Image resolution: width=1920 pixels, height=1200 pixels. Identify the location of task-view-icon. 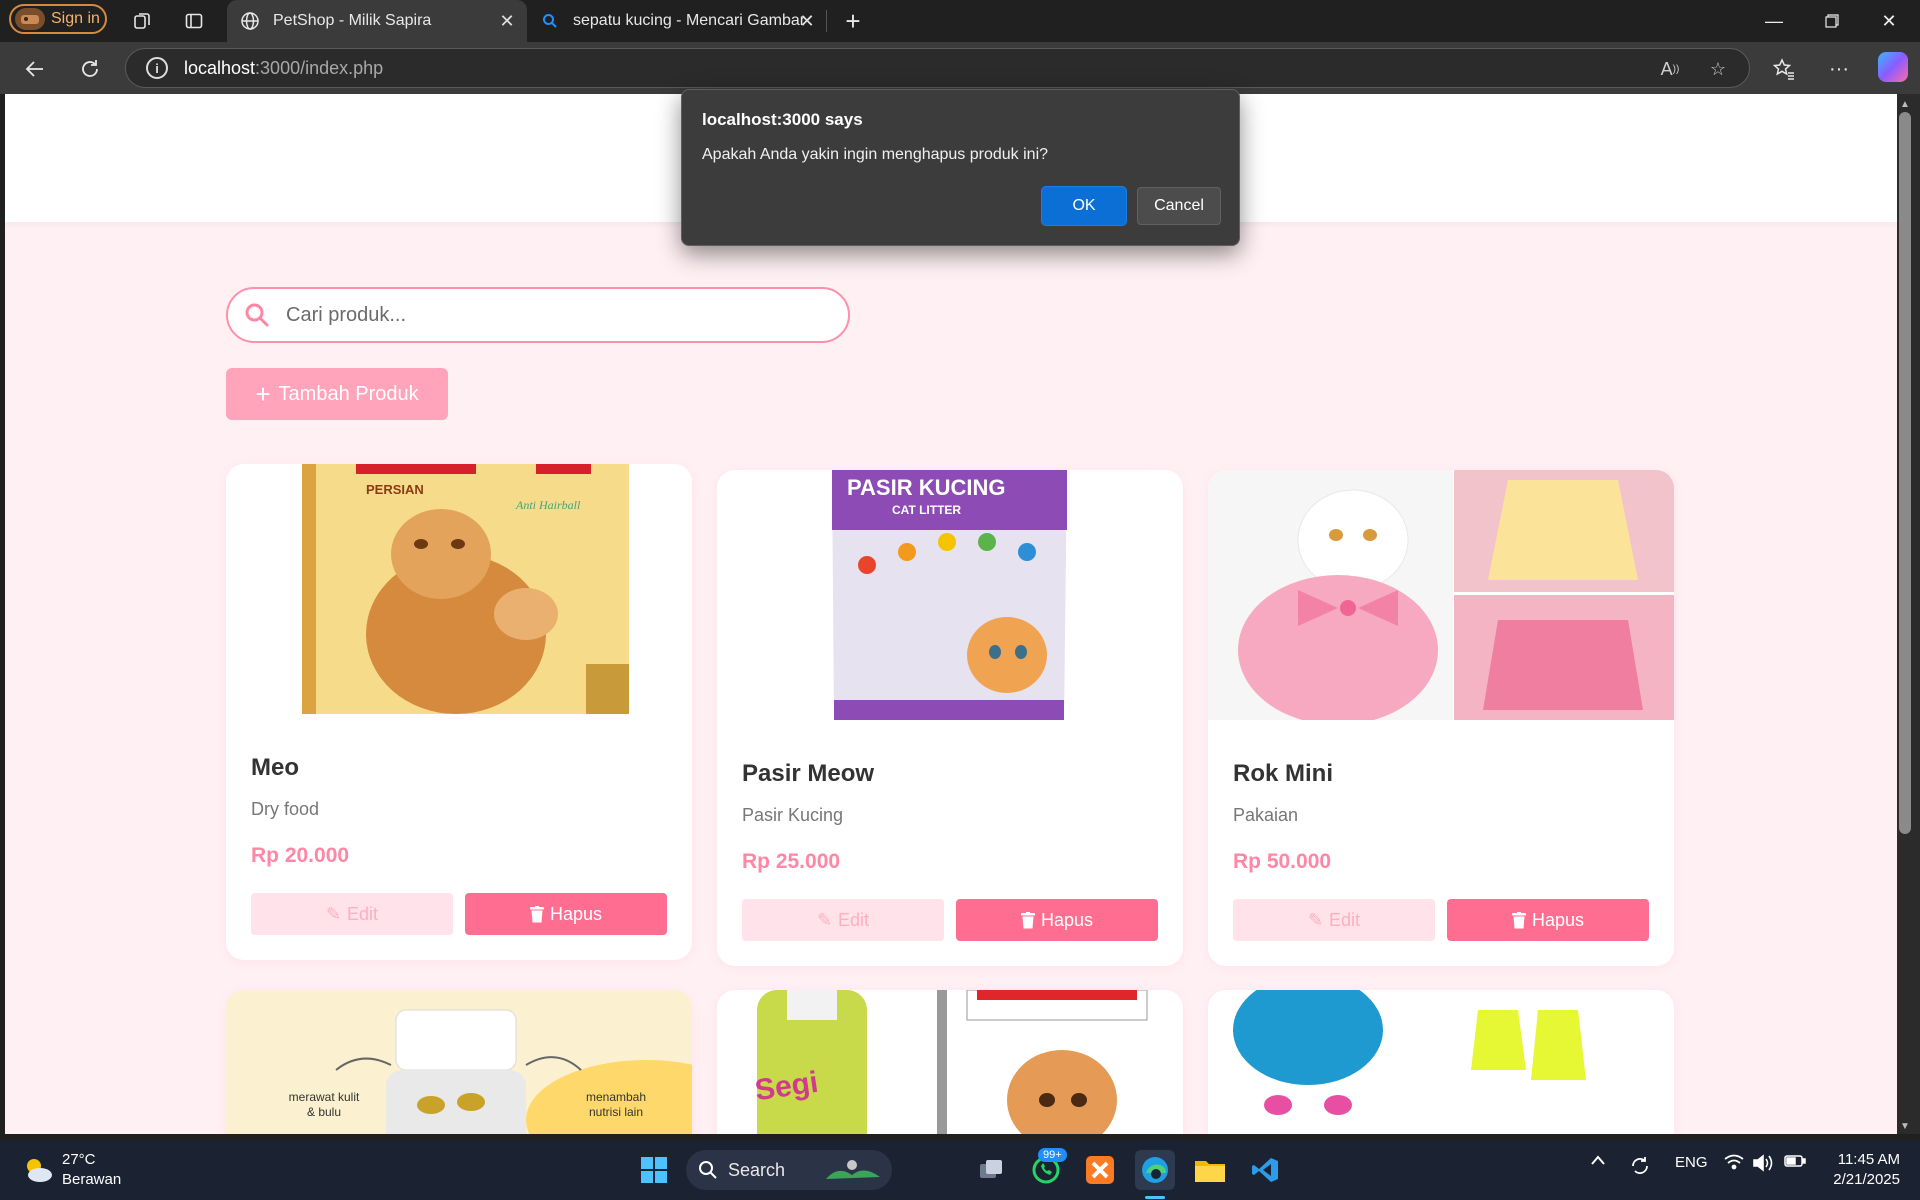
(991, 1170).